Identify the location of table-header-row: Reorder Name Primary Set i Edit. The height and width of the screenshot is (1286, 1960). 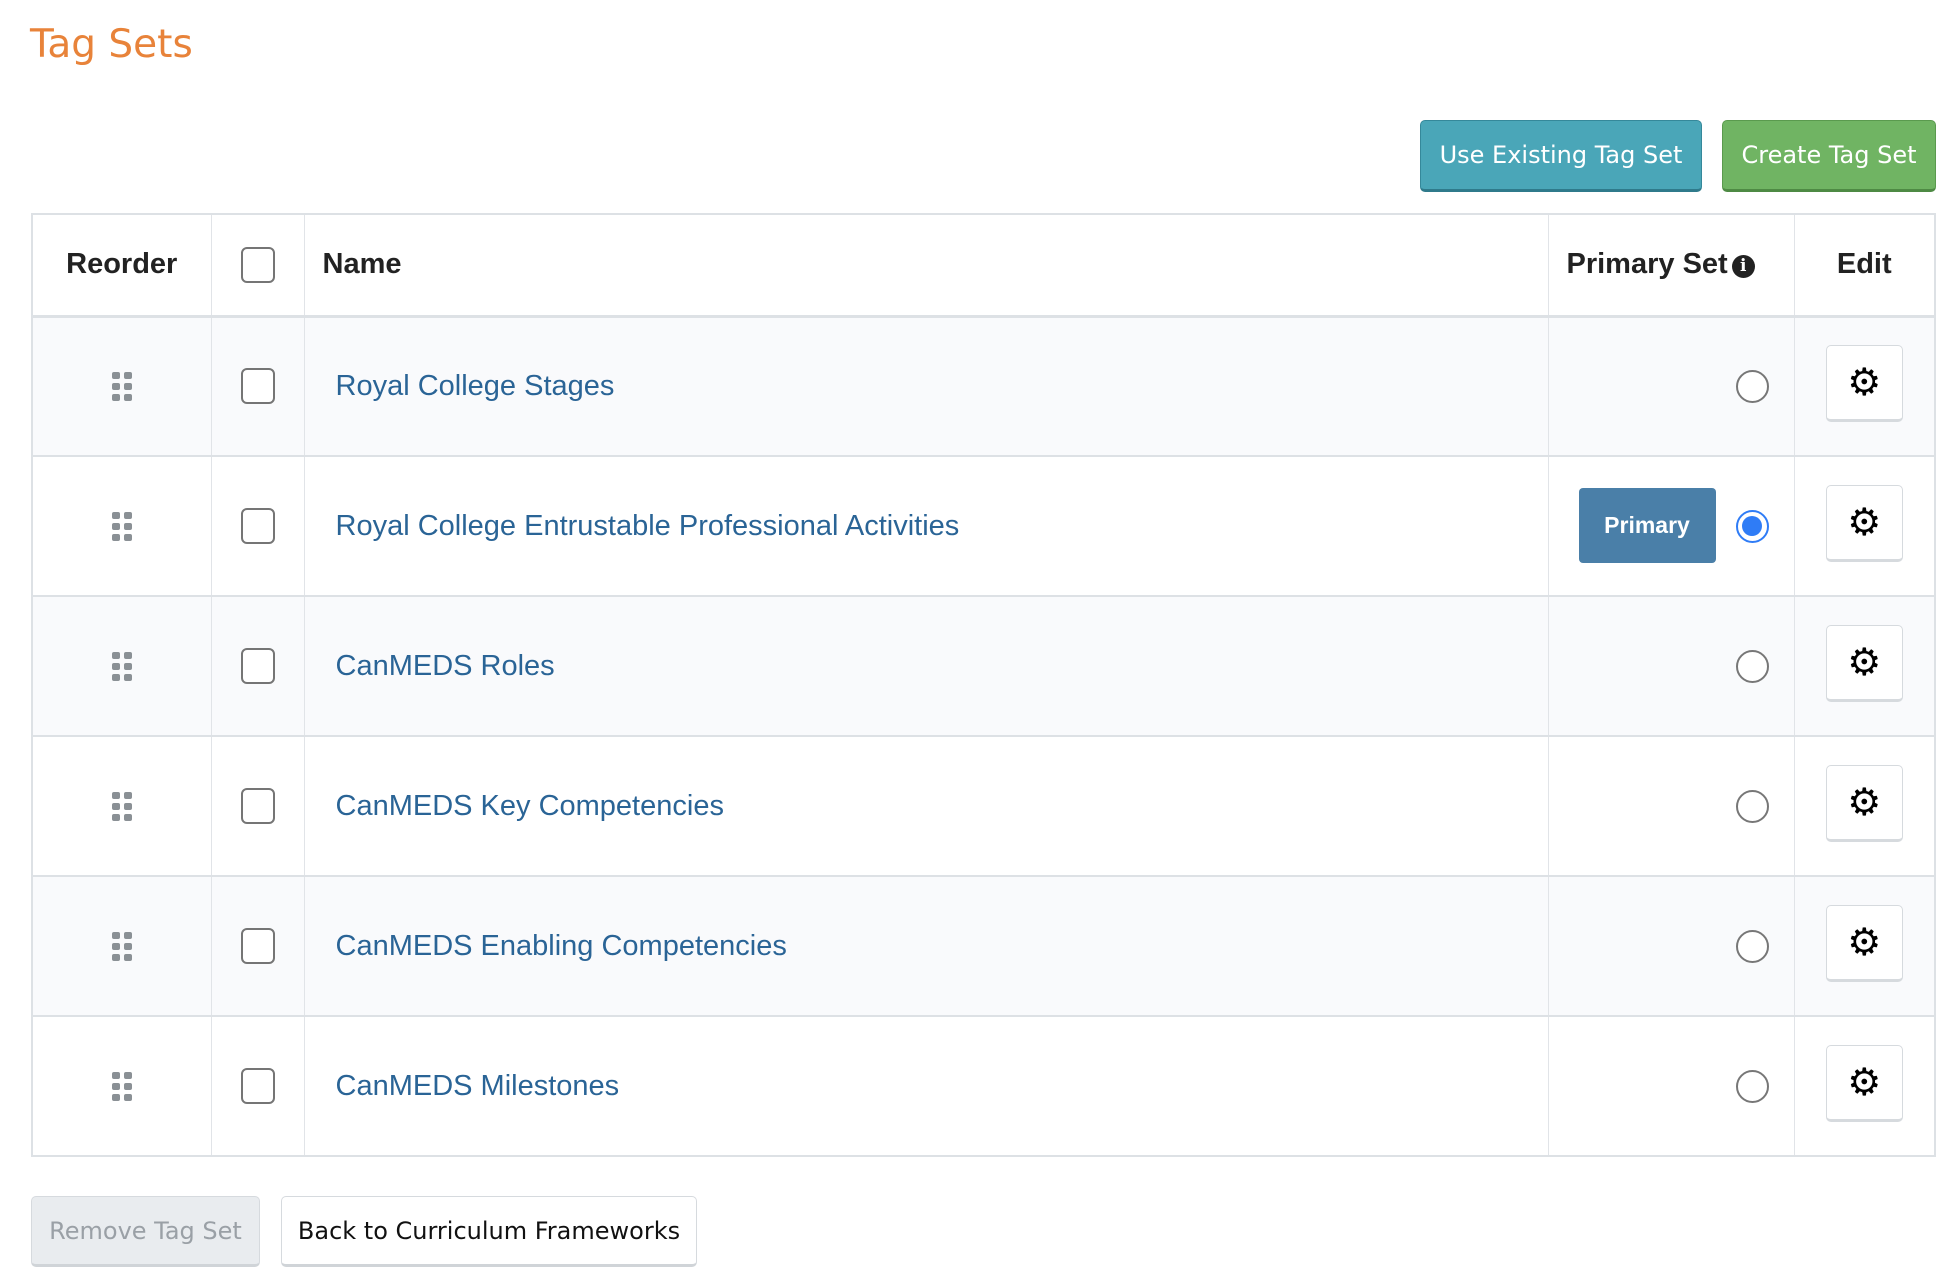
(983, 265).